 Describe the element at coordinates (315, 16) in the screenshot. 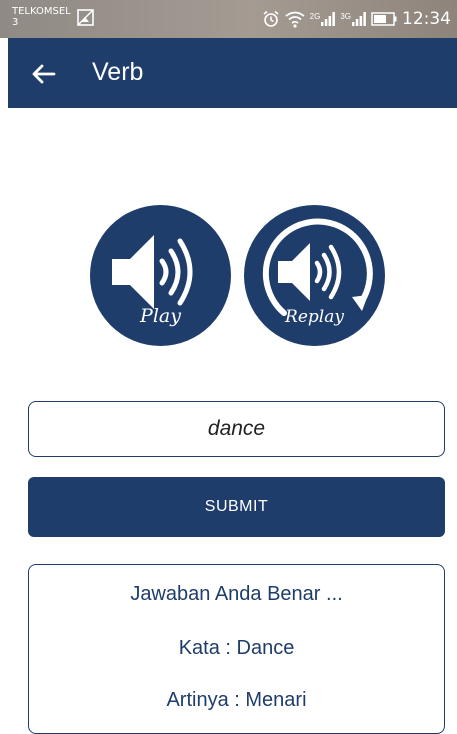

I see `network-2g-label: 2G` at that location.